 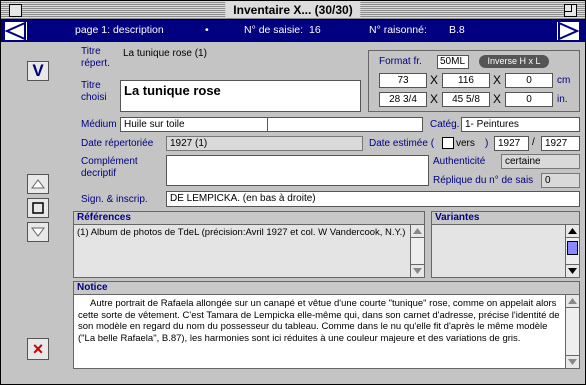 I want to click on scroll-down-button, so click(x=38, y=232).